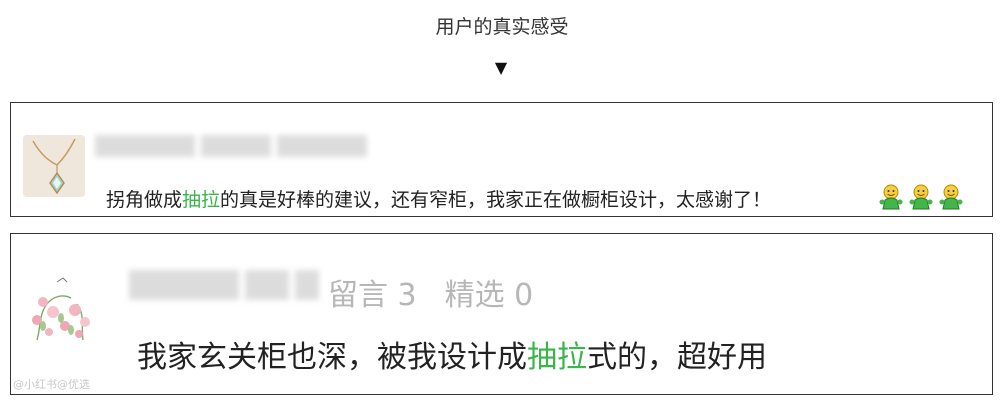 The image size is (1004, 404). I want to click on comment-text-part-2: 的真是好棒的建议，还有窄柜，我家正在做橱柜设计，太感谢了！, so click(496, 200).